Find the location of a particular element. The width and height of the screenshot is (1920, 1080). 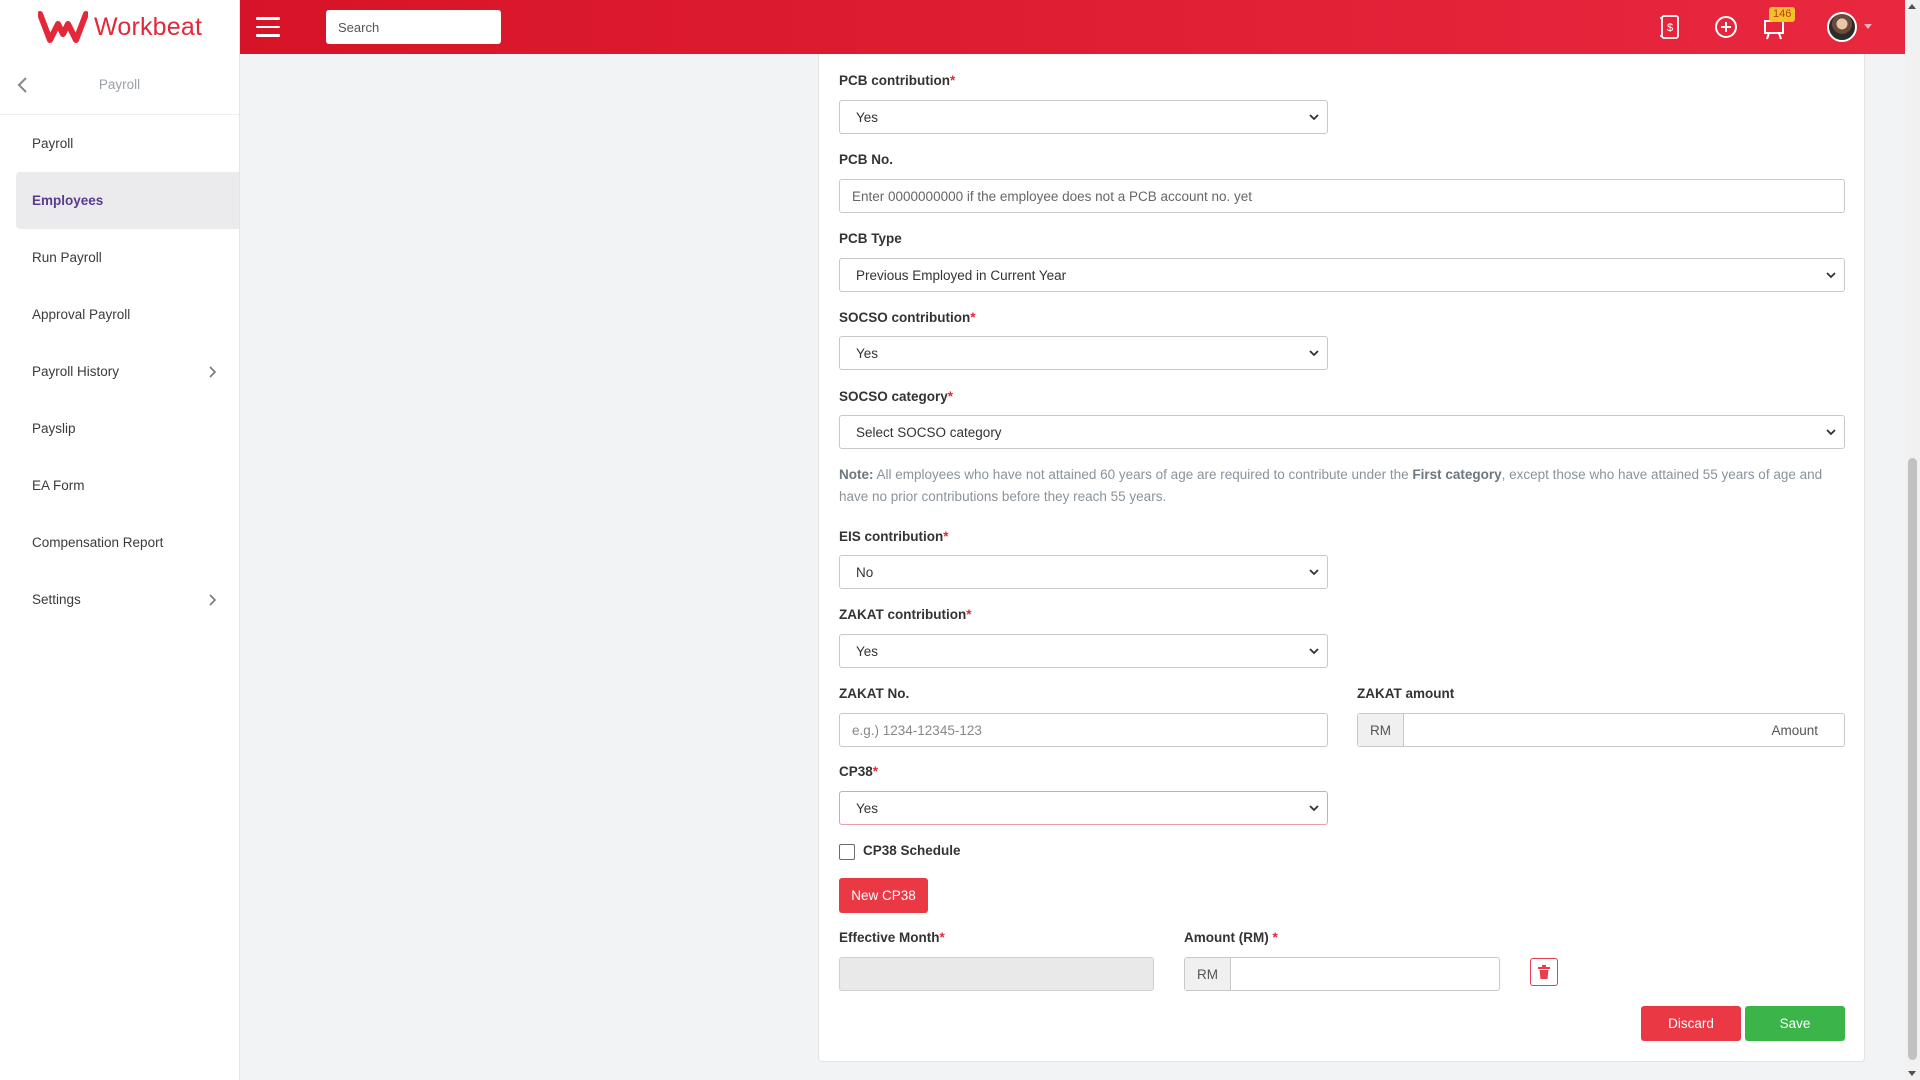

sidebar-item-settings: Settings is located at coordinates (119, 599).